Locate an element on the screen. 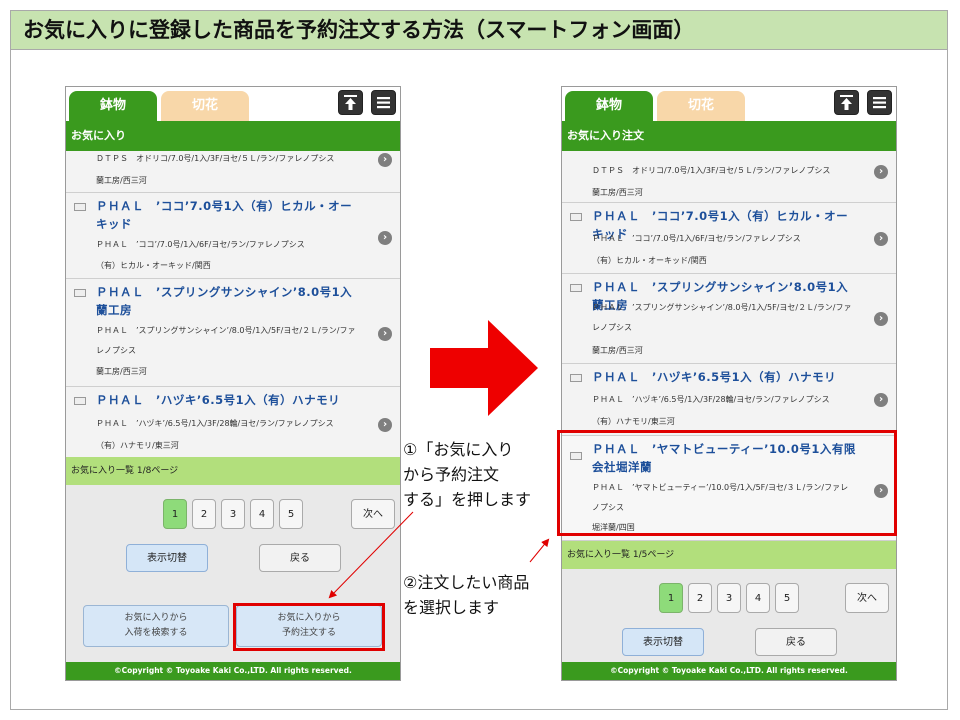  pointer-lines is located at coordinates (439, 555).